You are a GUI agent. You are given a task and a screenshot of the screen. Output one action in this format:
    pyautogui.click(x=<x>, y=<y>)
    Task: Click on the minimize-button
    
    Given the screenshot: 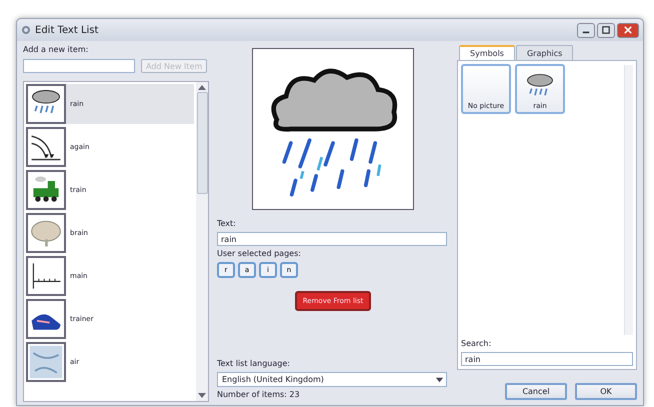 What is the action you would take?
    pyautogui.click(x=586, y=30)
    